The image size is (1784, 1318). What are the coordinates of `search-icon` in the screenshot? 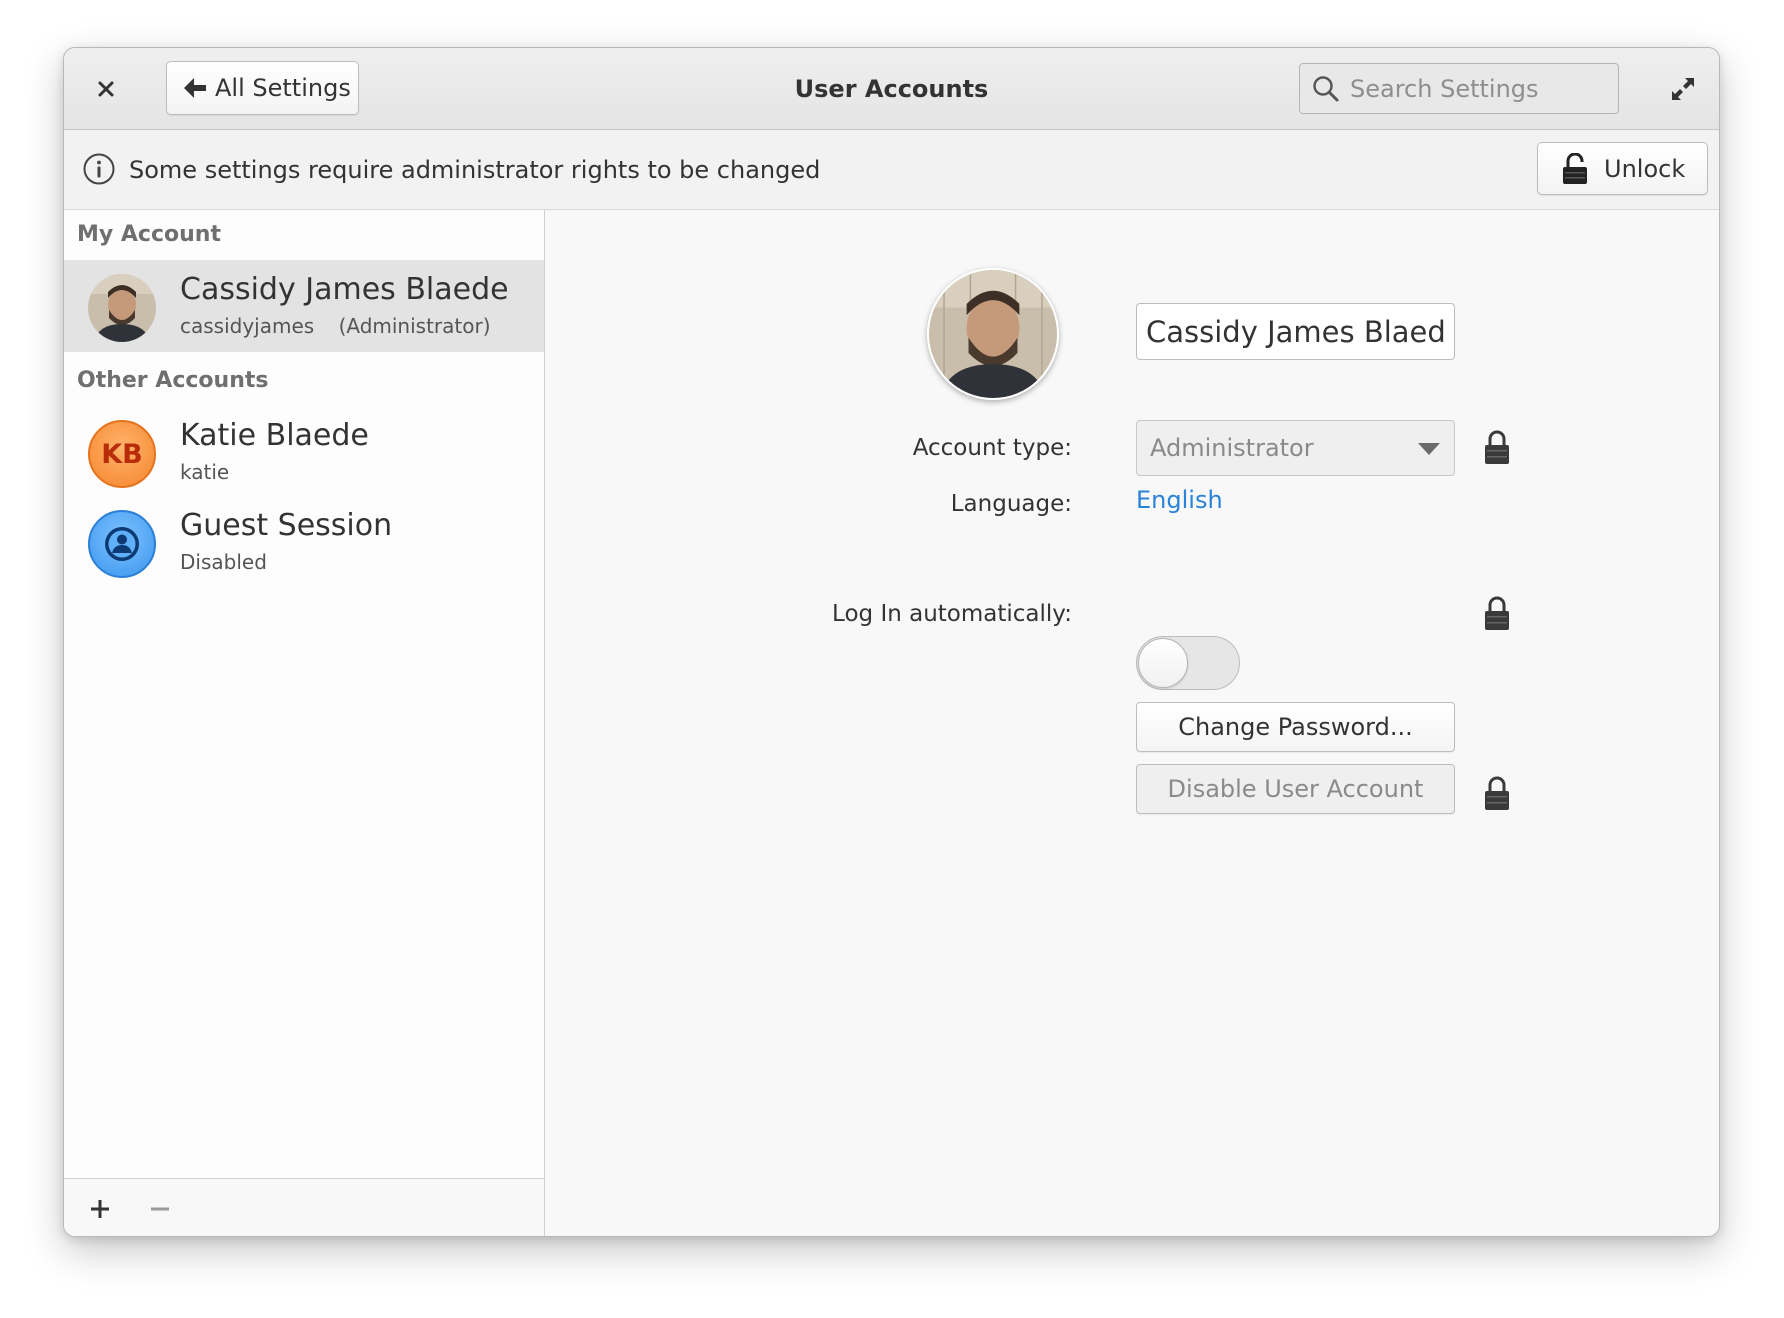 It's located at (1326, 88).